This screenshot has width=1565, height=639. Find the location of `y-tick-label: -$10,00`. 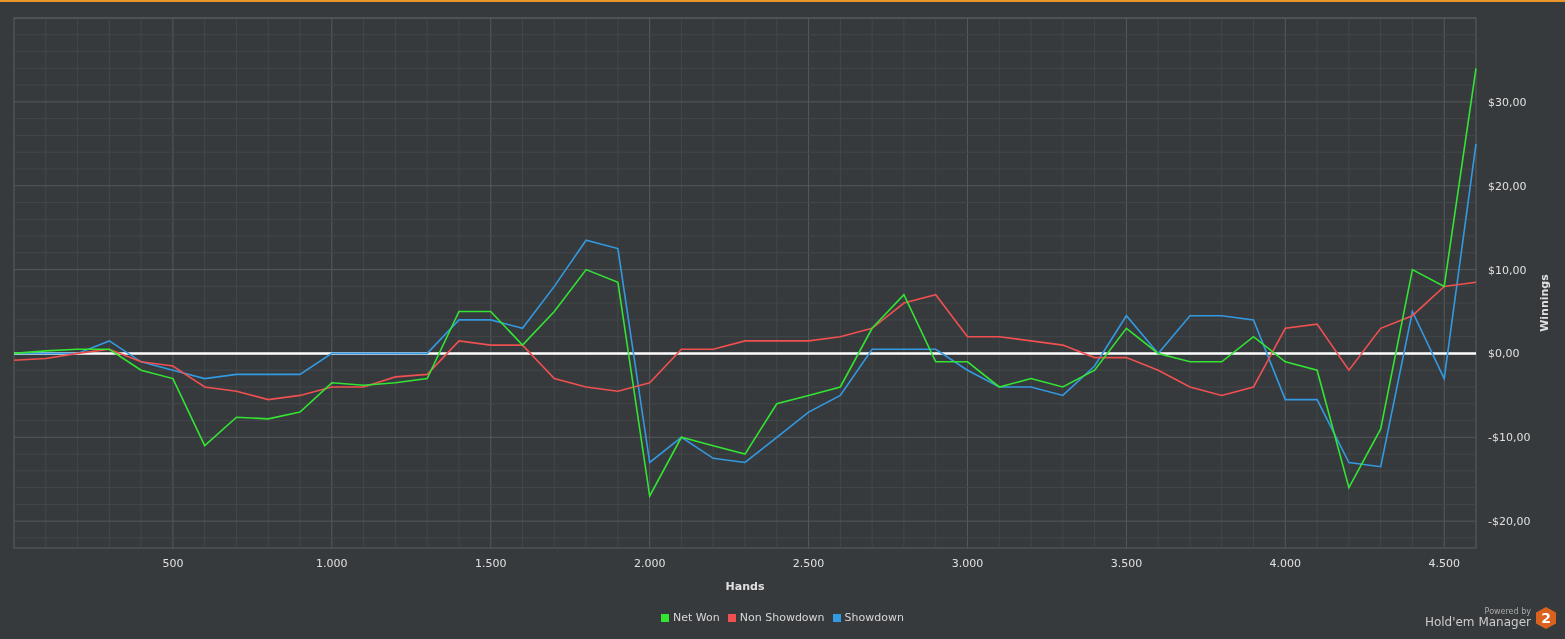

y-tick-label: -$10,00 is located at coordinates (1509, 438).